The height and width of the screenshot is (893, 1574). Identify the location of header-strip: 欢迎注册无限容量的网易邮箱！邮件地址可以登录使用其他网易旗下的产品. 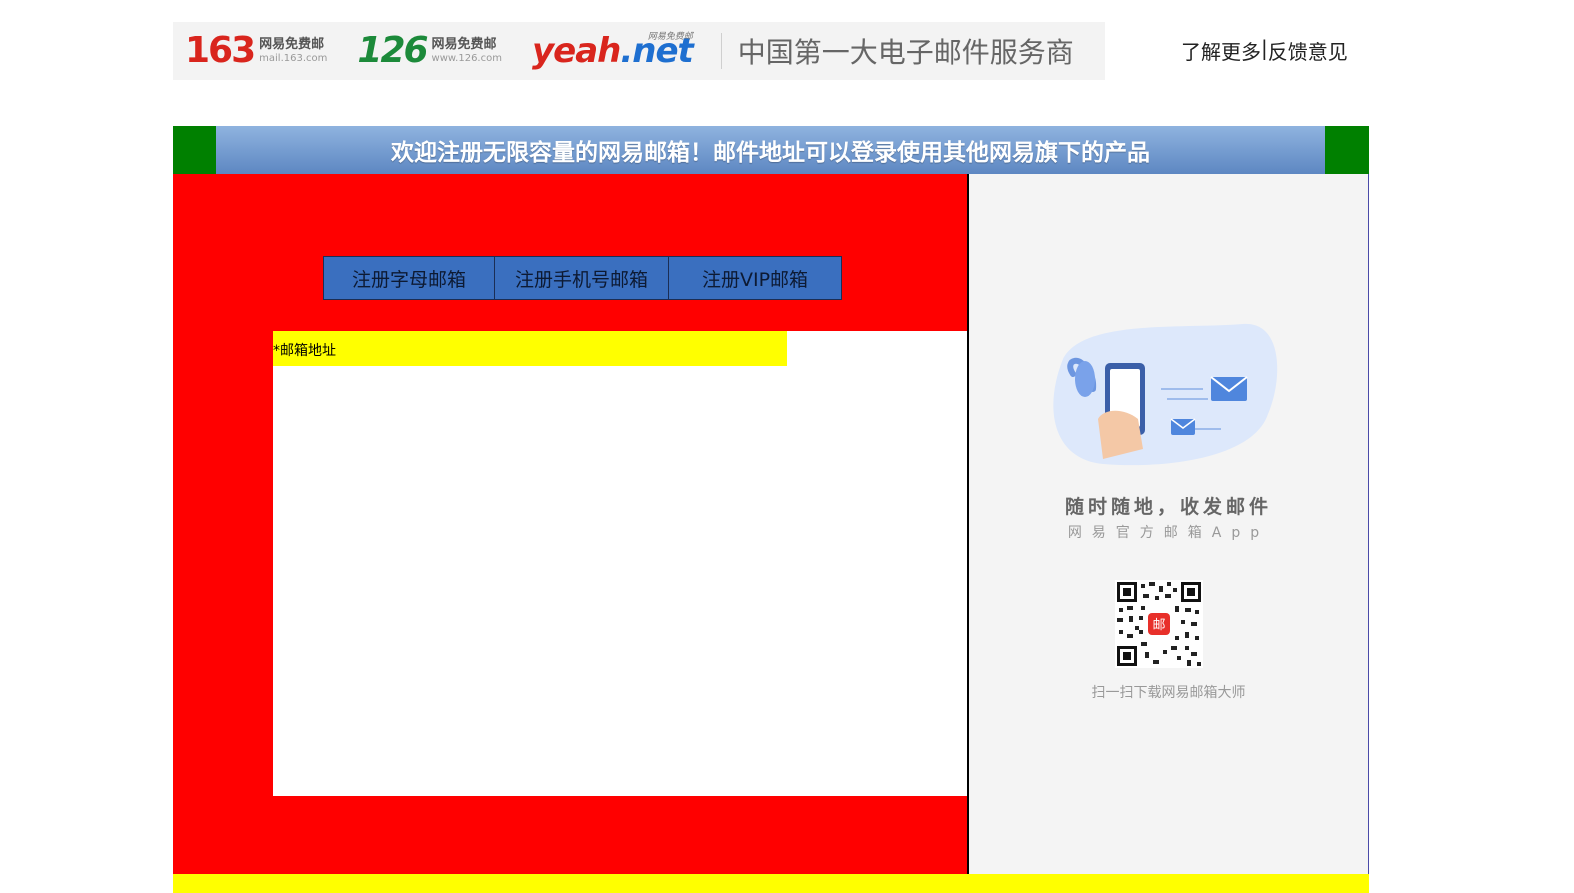
(771, 150).